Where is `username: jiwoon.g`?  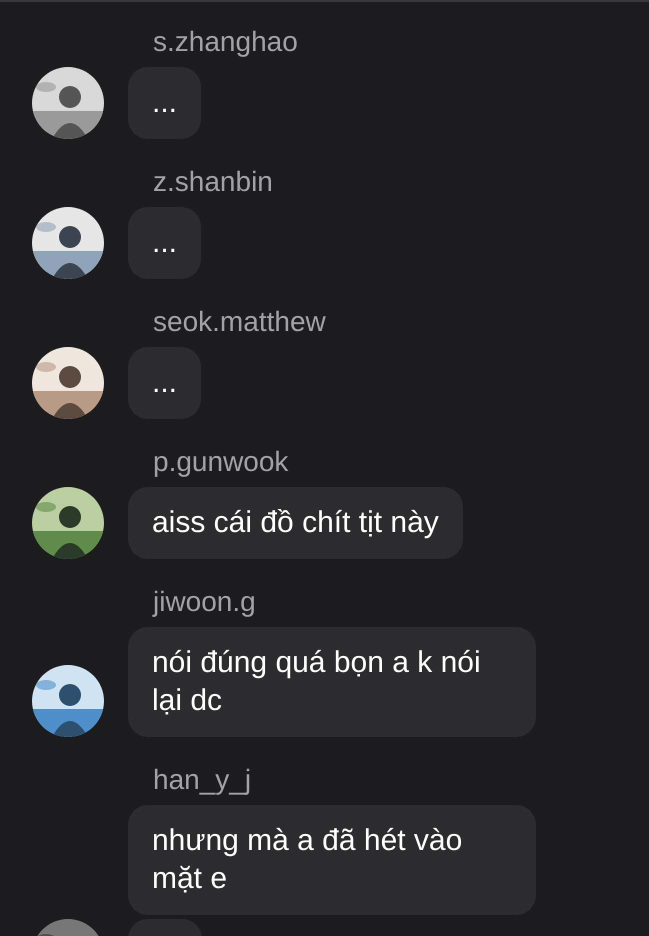
username: jiwoon.g is located at coordinates (204, 602).